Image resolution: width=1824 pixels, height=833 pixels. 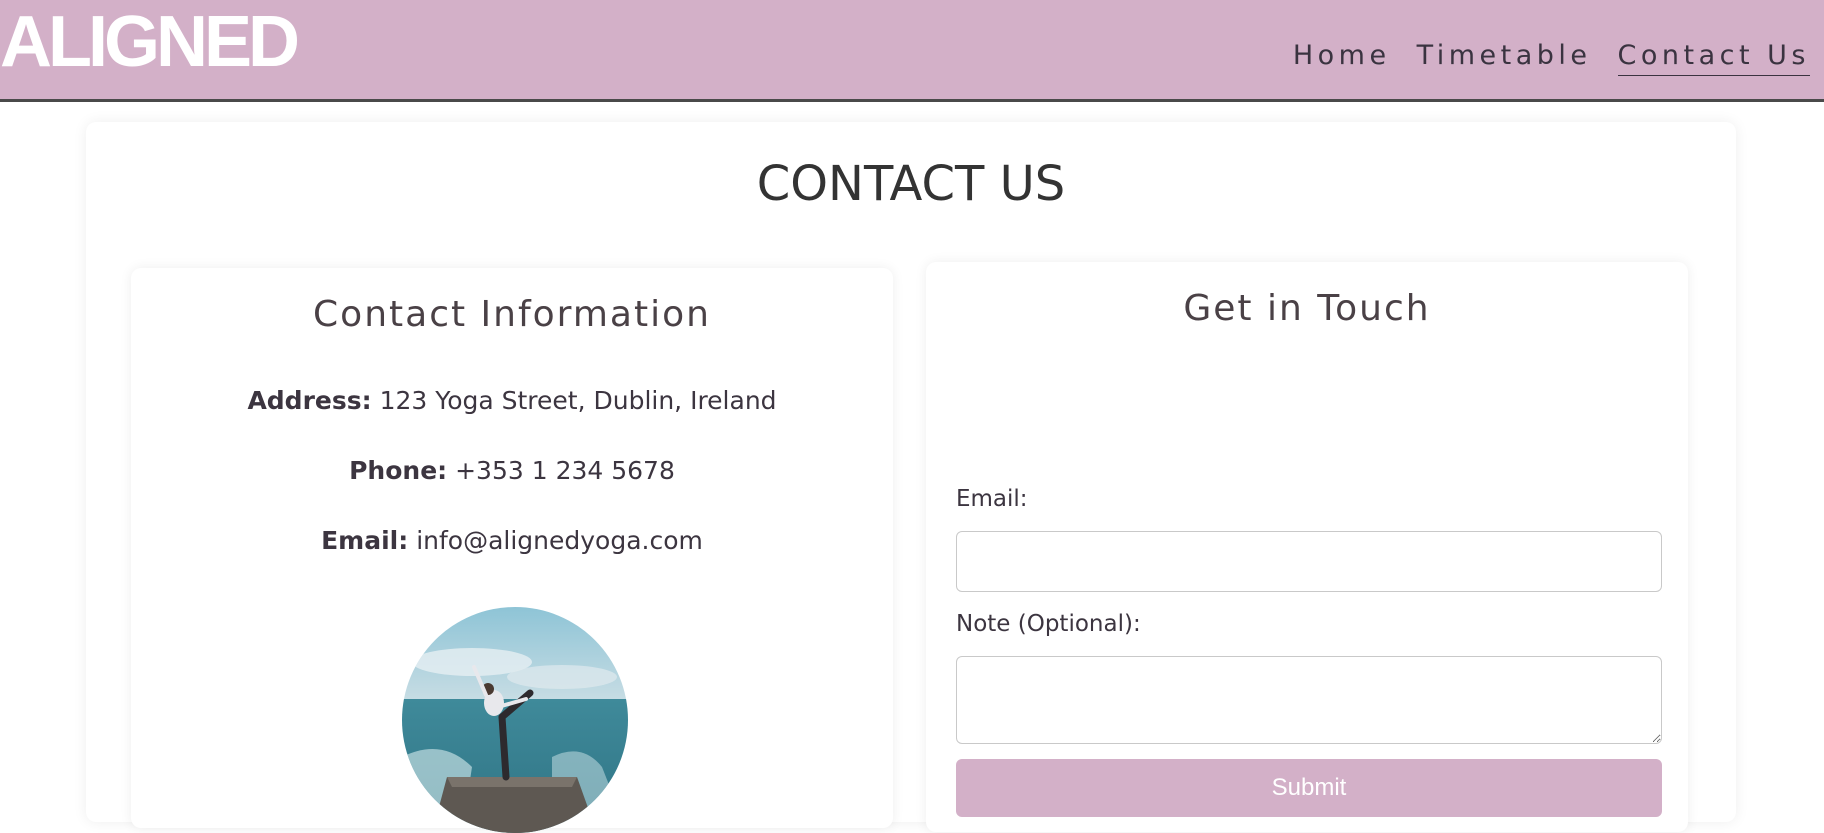 I want to click on brand-logo: ALIGNED, so click(x=150, y=42).